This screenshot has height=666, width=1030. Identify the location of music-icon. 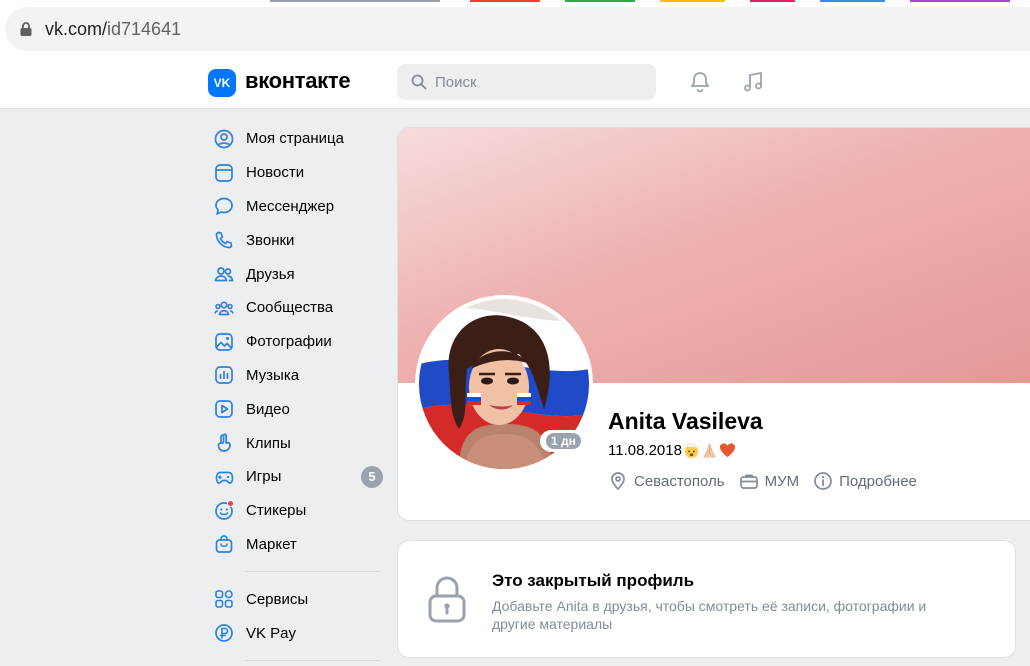
(224, 375).